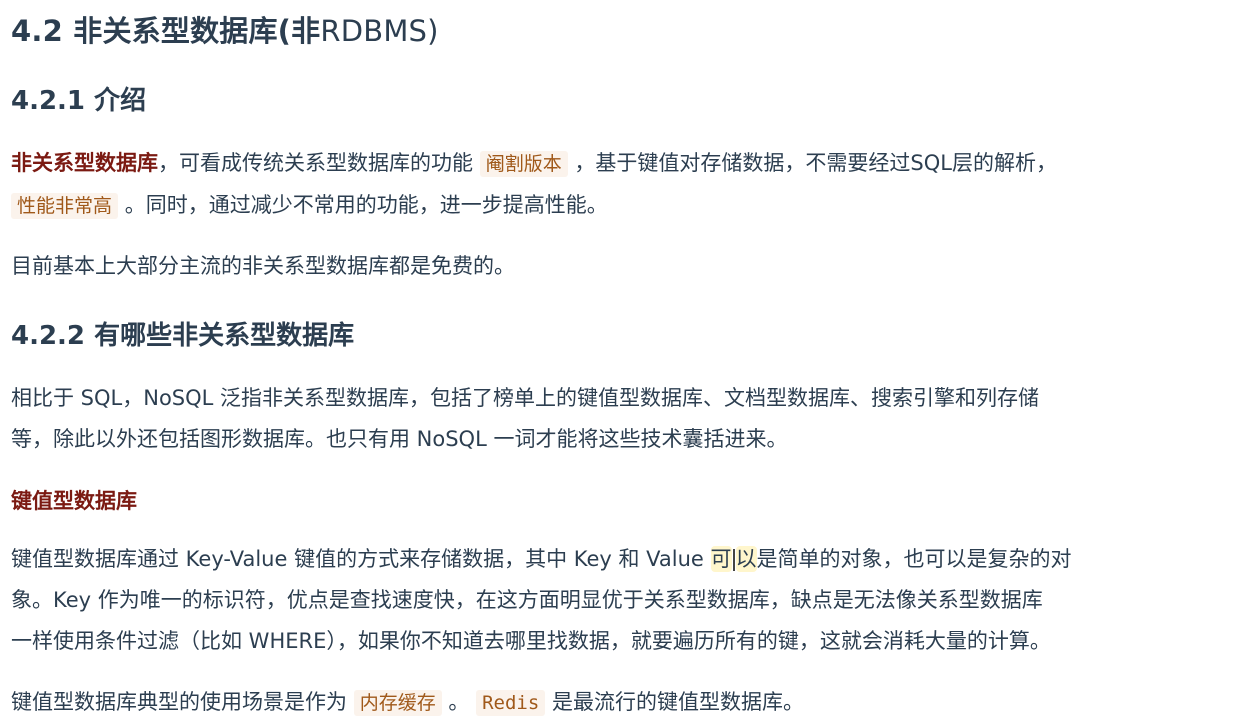 This screenshot has height=725, width=1258. Describe the element at coordinates (179, 702) in the screenshot. I see `kv-usage-text-1: 键值型数据库典型的使用场景是作为` at that location.